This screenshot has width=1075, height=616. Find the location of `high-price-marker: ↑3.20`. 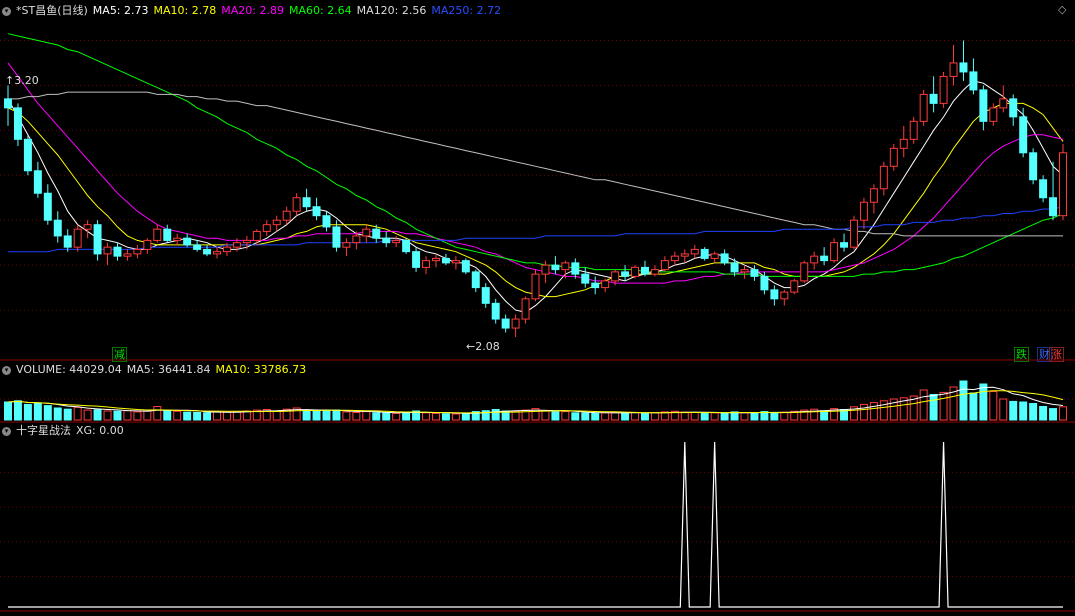

high-price-marker: ↑3.20 is located at coordinates (22, 80).